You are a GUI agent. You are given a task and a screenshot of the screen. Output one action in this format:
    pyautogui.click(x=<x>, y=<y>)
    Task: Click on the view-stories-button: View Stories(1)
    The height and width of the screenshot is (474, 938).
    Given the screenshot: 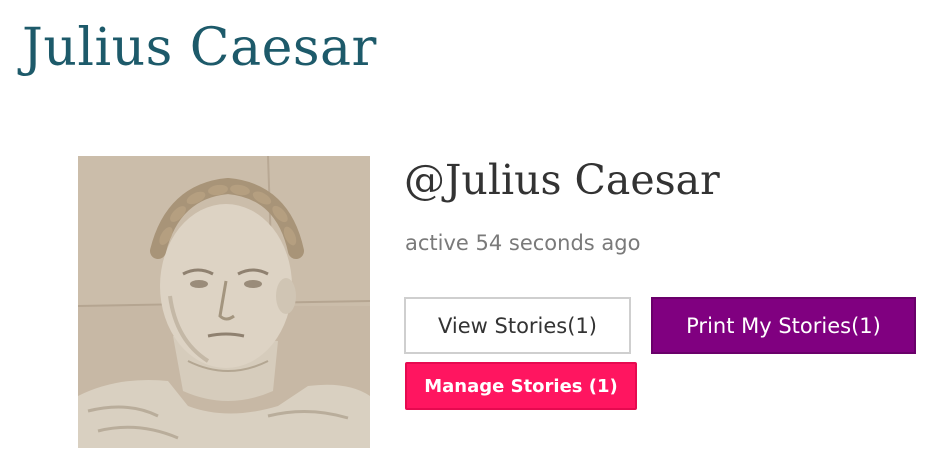 What is the action you would take?
    pyautogui.click(x=517, y=325)
    